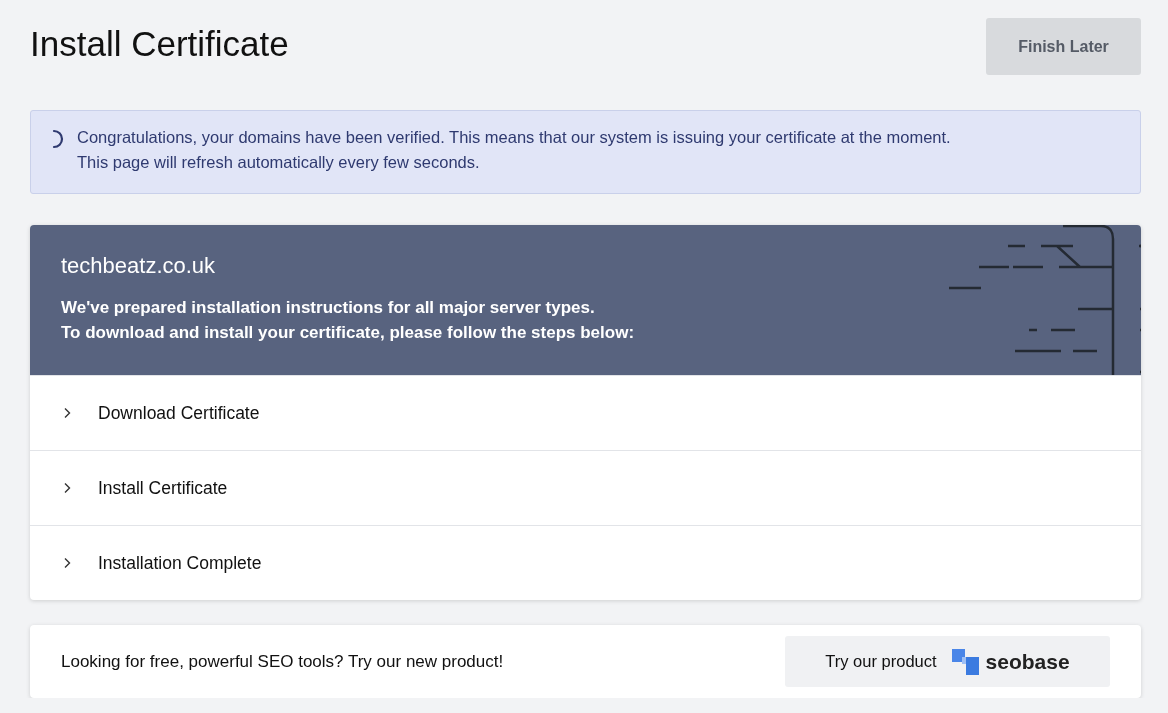 The height and width of the screenshot is (713, 1168). I want to click on step-label: Install Certificate, so click(163, 488).